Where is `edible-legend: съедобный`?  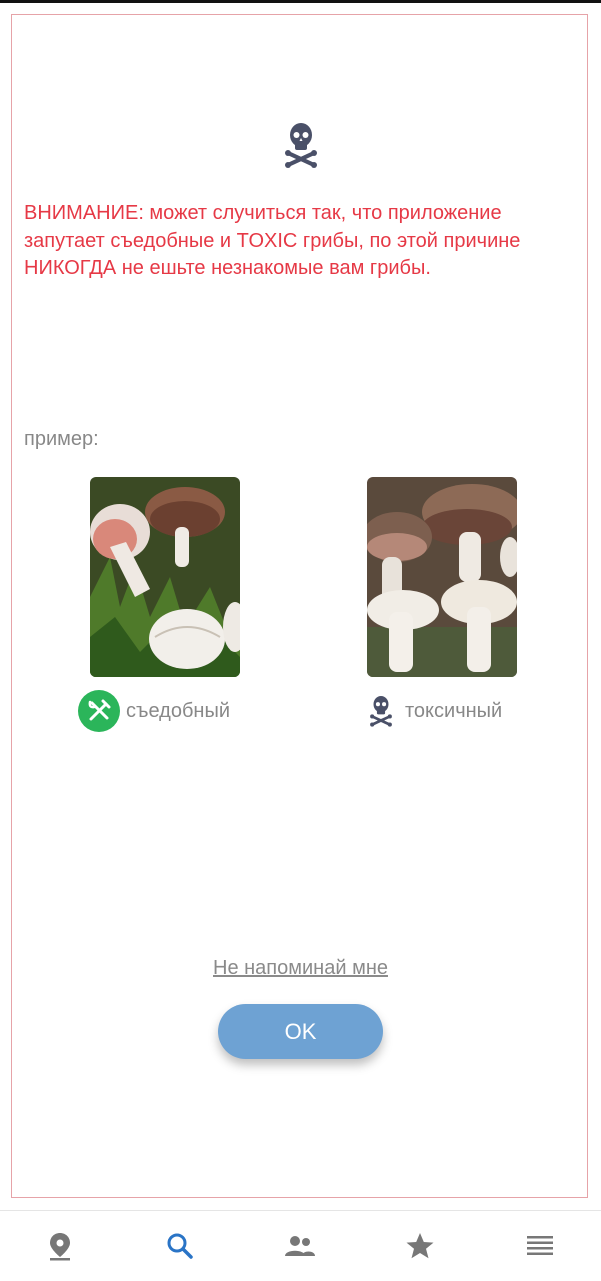
edible-legend: съедобный is located at coordinates (154, 711).